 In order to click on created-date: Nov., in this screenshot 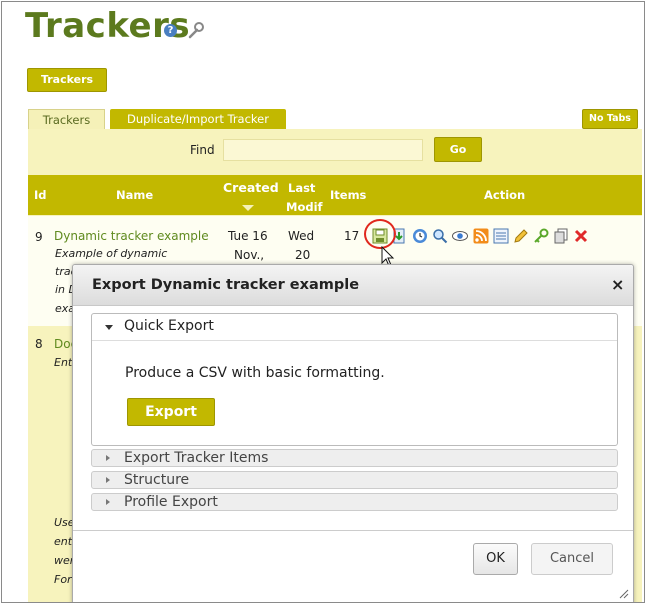, I will do `click(249, 255)`.